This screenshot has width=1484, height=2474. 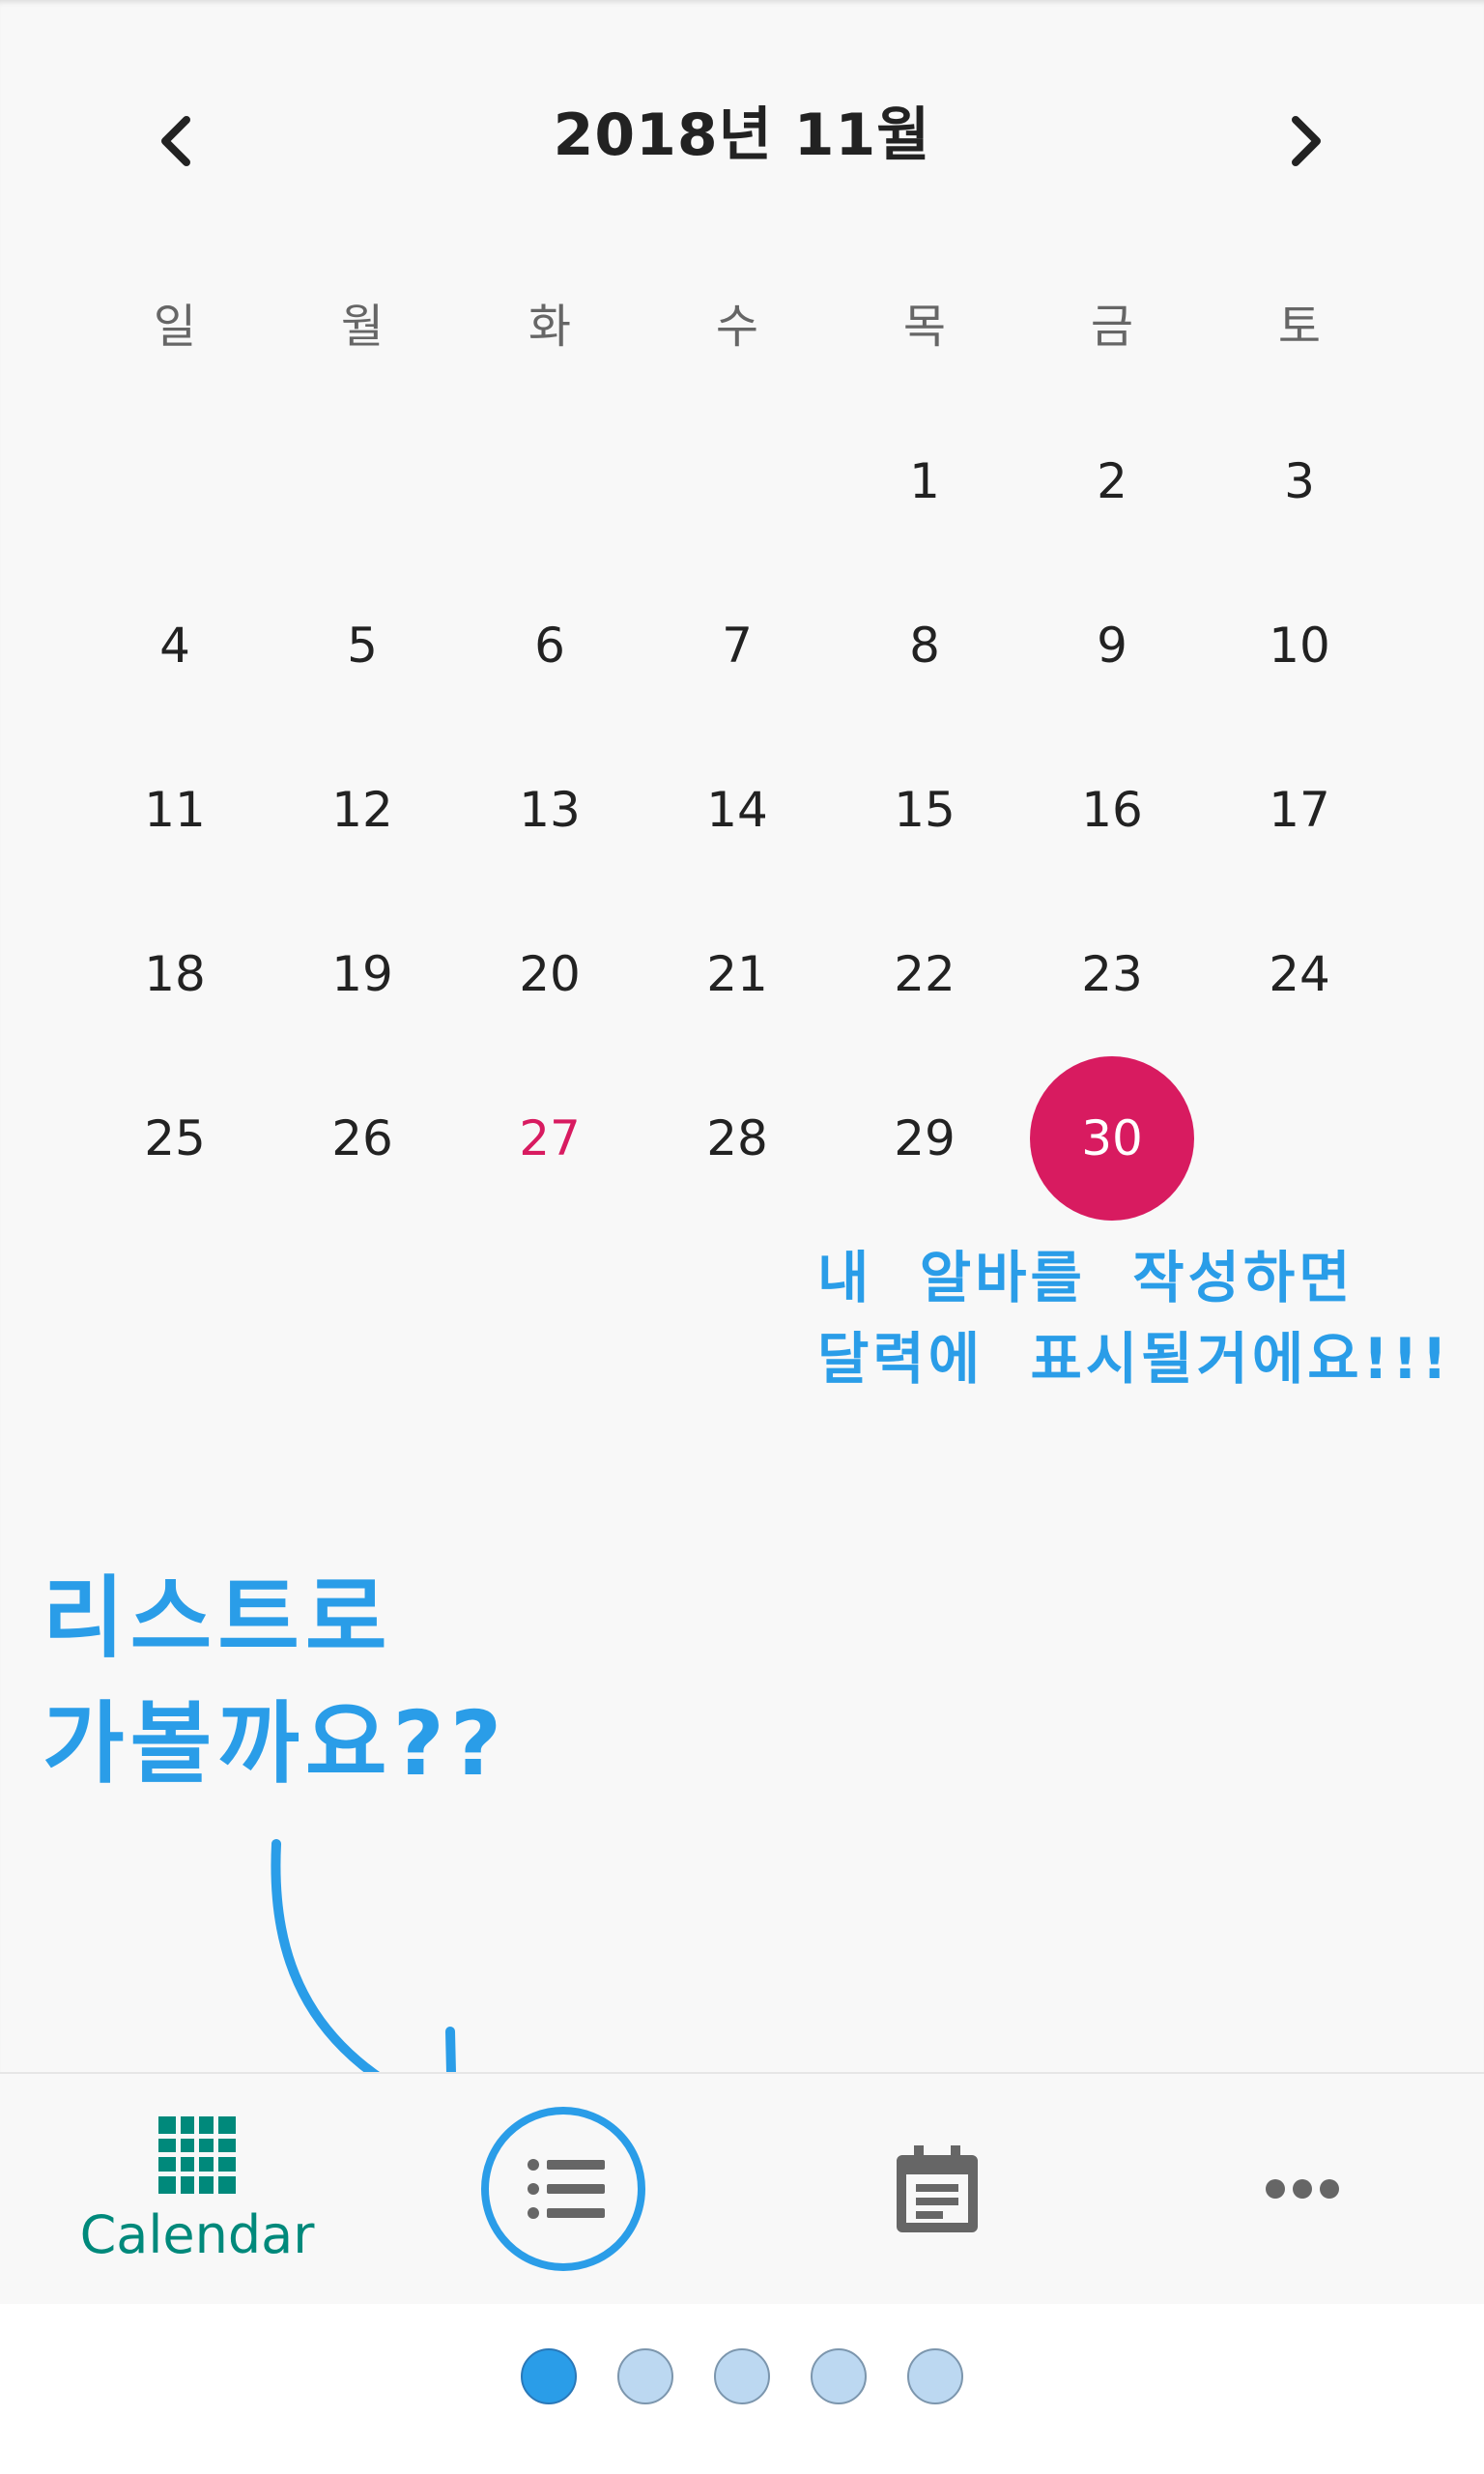 I want to click on week-row: 11 12 13 14 15 16 17, so click(x=737, y=810).